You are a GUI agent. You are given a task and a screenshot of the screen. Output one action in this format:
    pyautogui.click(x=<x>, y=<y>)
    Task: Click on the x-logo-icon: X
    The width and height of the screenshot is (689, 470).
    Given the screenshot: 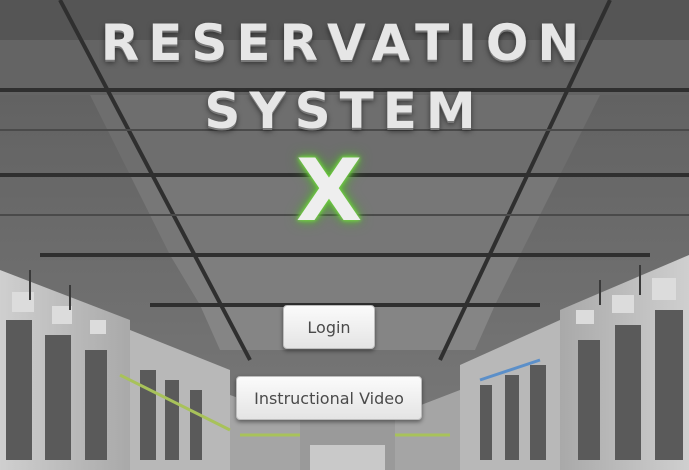 What is the action you would take?
    pyautogui.click(x=329, y=191)
    